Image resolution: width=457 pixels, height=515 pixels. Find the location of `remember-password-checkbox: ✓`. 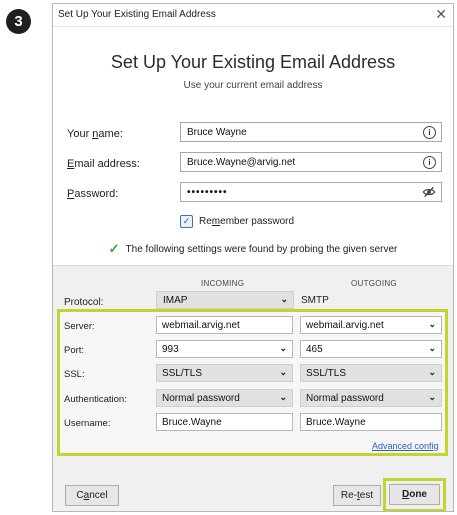

remember-password-checkbox: ✓ is located at coordinates (186, 221).